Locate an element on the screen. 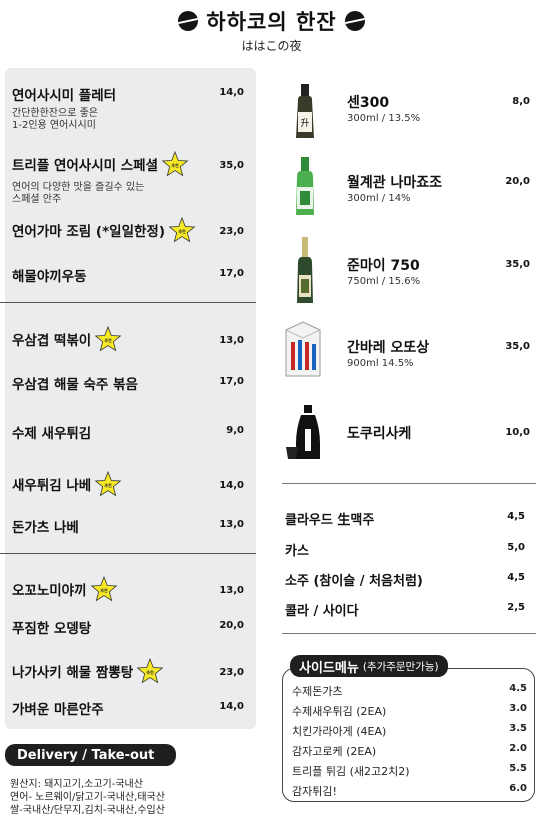 Image resolution: width=543 pixels, height=821 pixels. food-name: 우삼겹 해물 숙주 볶음 is located at coordinates (75, 383).